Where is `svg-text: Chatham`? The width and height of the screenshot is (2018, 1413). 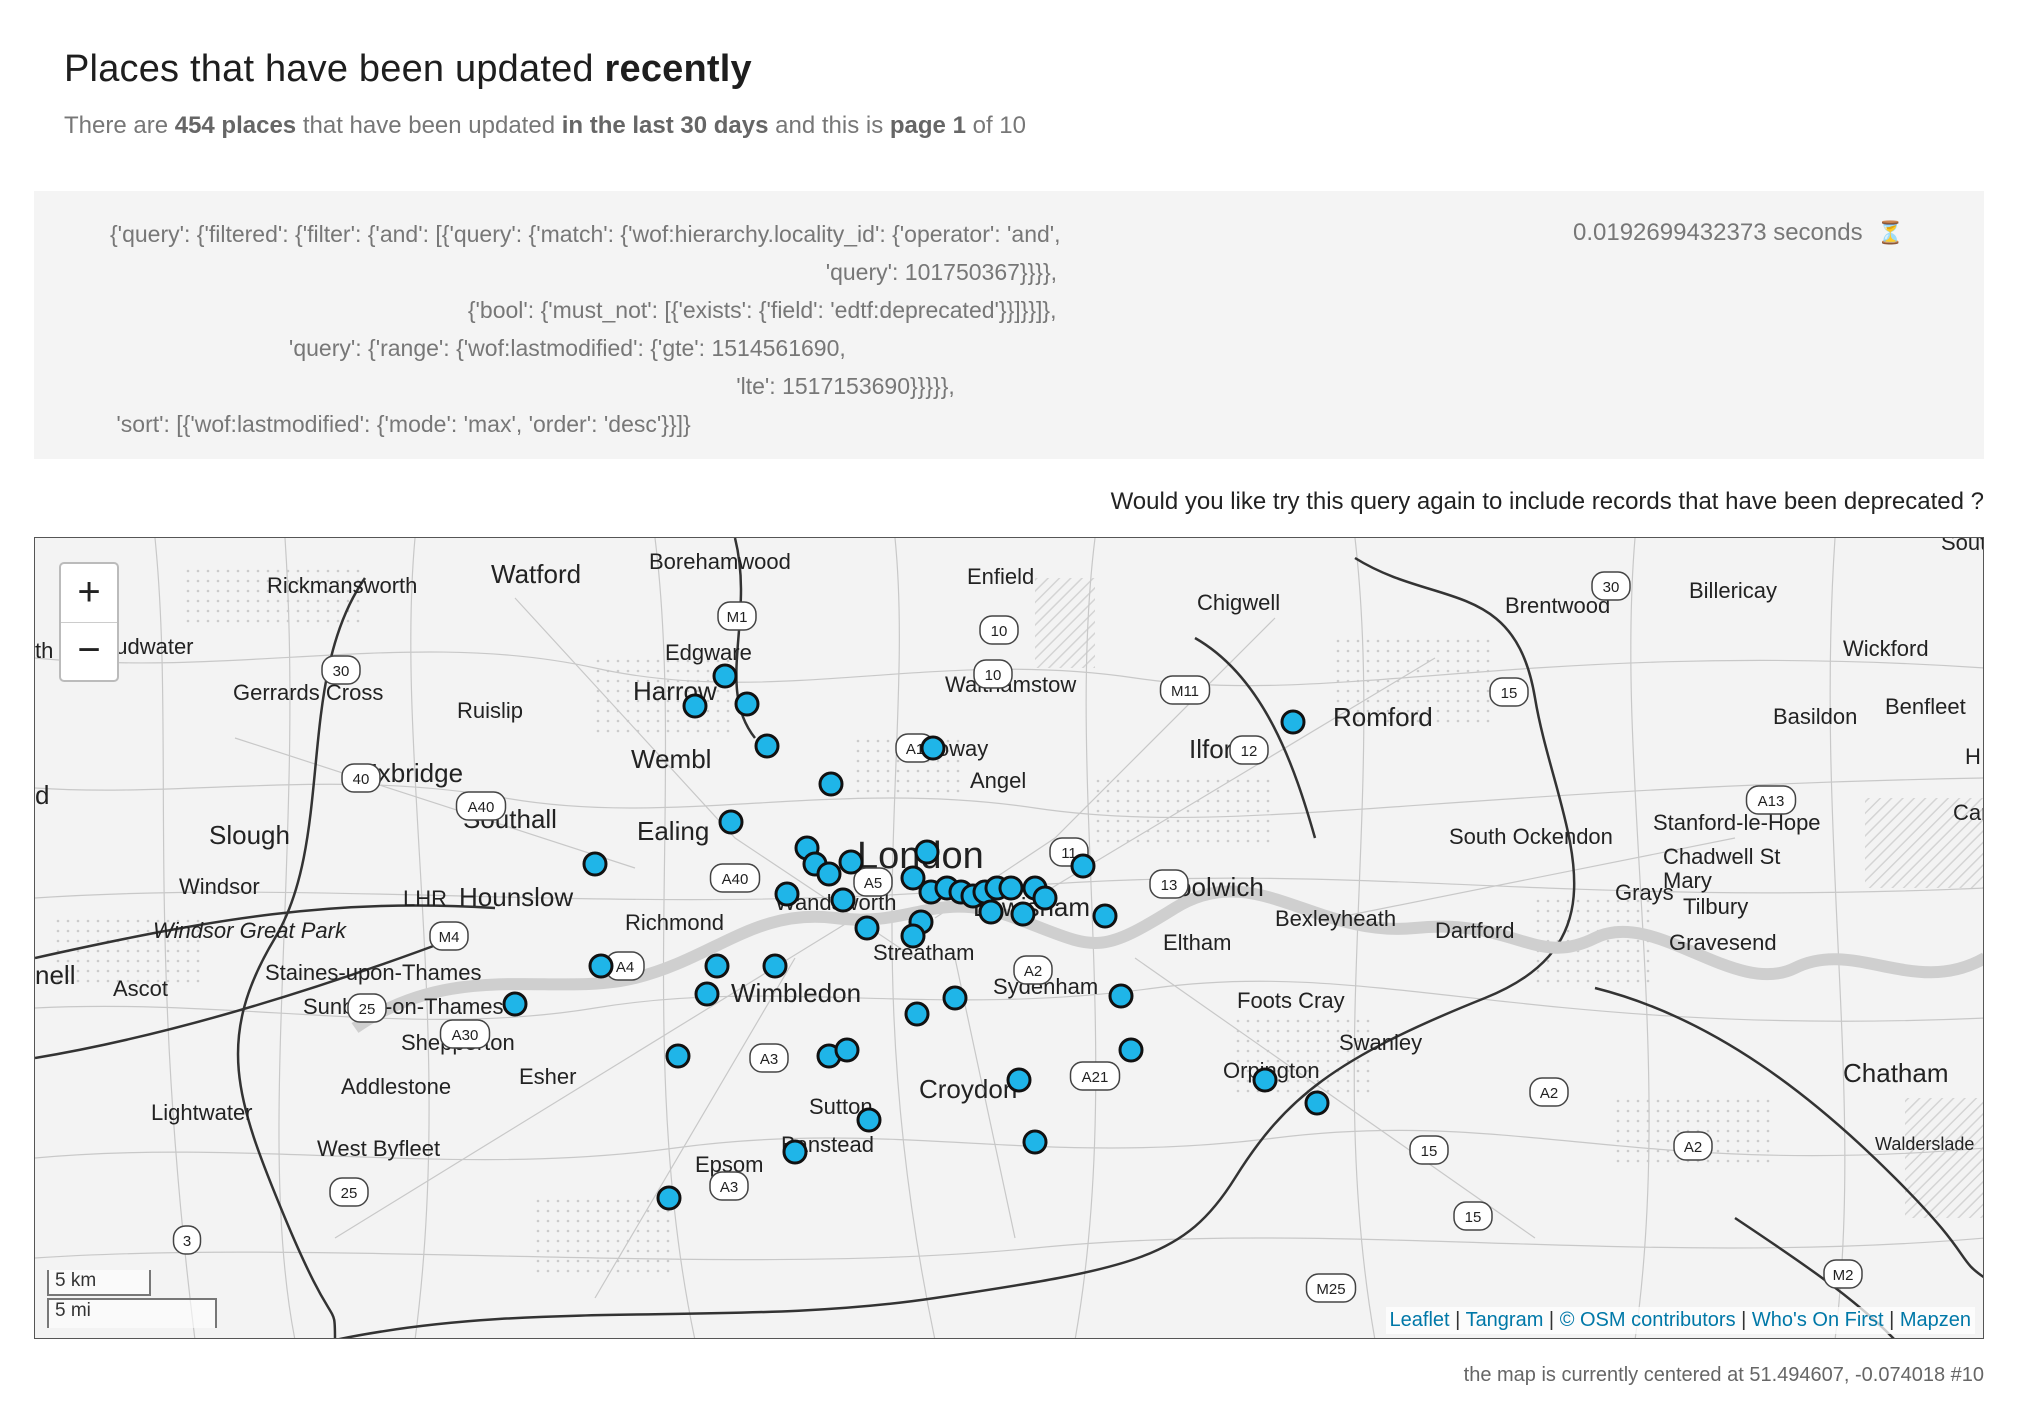 svg-text: Chatham is located at coordinates (1896, 1073).